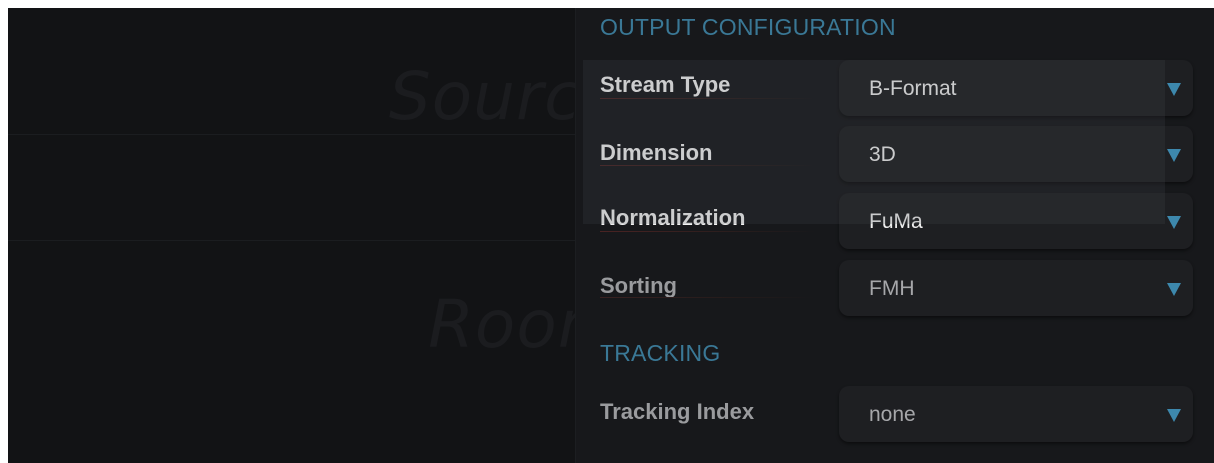 The width and height of the screenshot is (1214, 463). Describe the element at coordinates (1016, 154) in the screenshot. I see `dimension-dropdown: 3D` at that location.